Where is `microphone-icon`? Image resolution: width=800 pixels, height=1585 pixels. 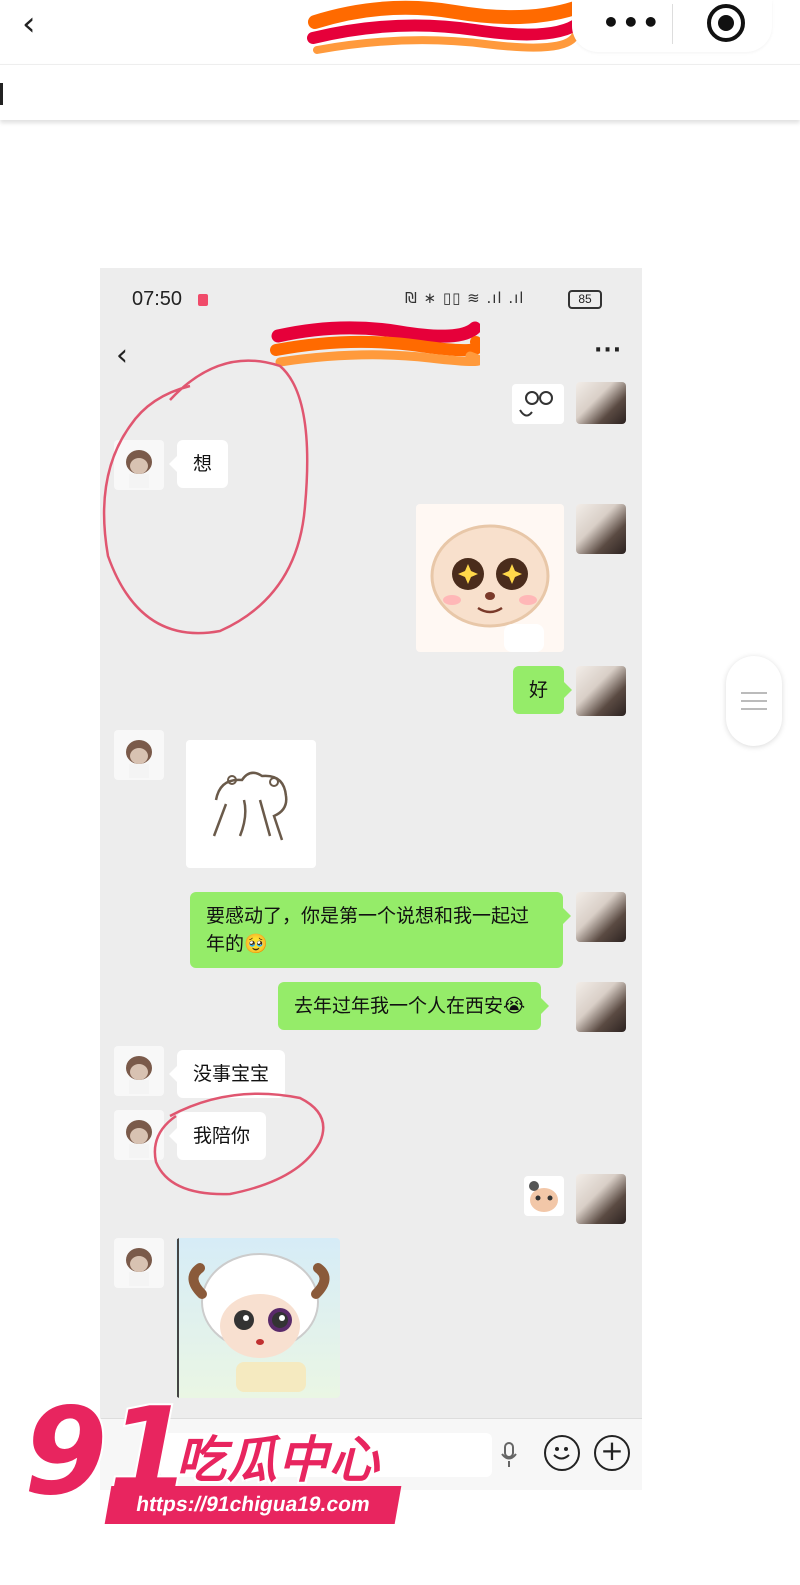 microphone-icon is located at coordinates (509, 1455).